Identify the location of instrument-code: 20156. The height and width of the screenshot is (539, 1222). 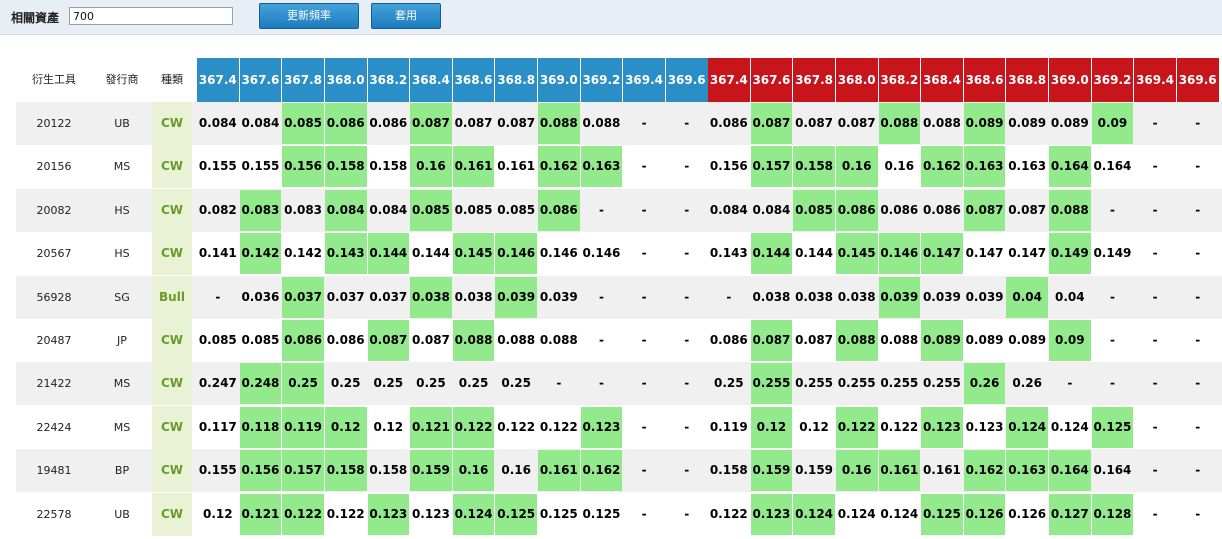
(54, 166).